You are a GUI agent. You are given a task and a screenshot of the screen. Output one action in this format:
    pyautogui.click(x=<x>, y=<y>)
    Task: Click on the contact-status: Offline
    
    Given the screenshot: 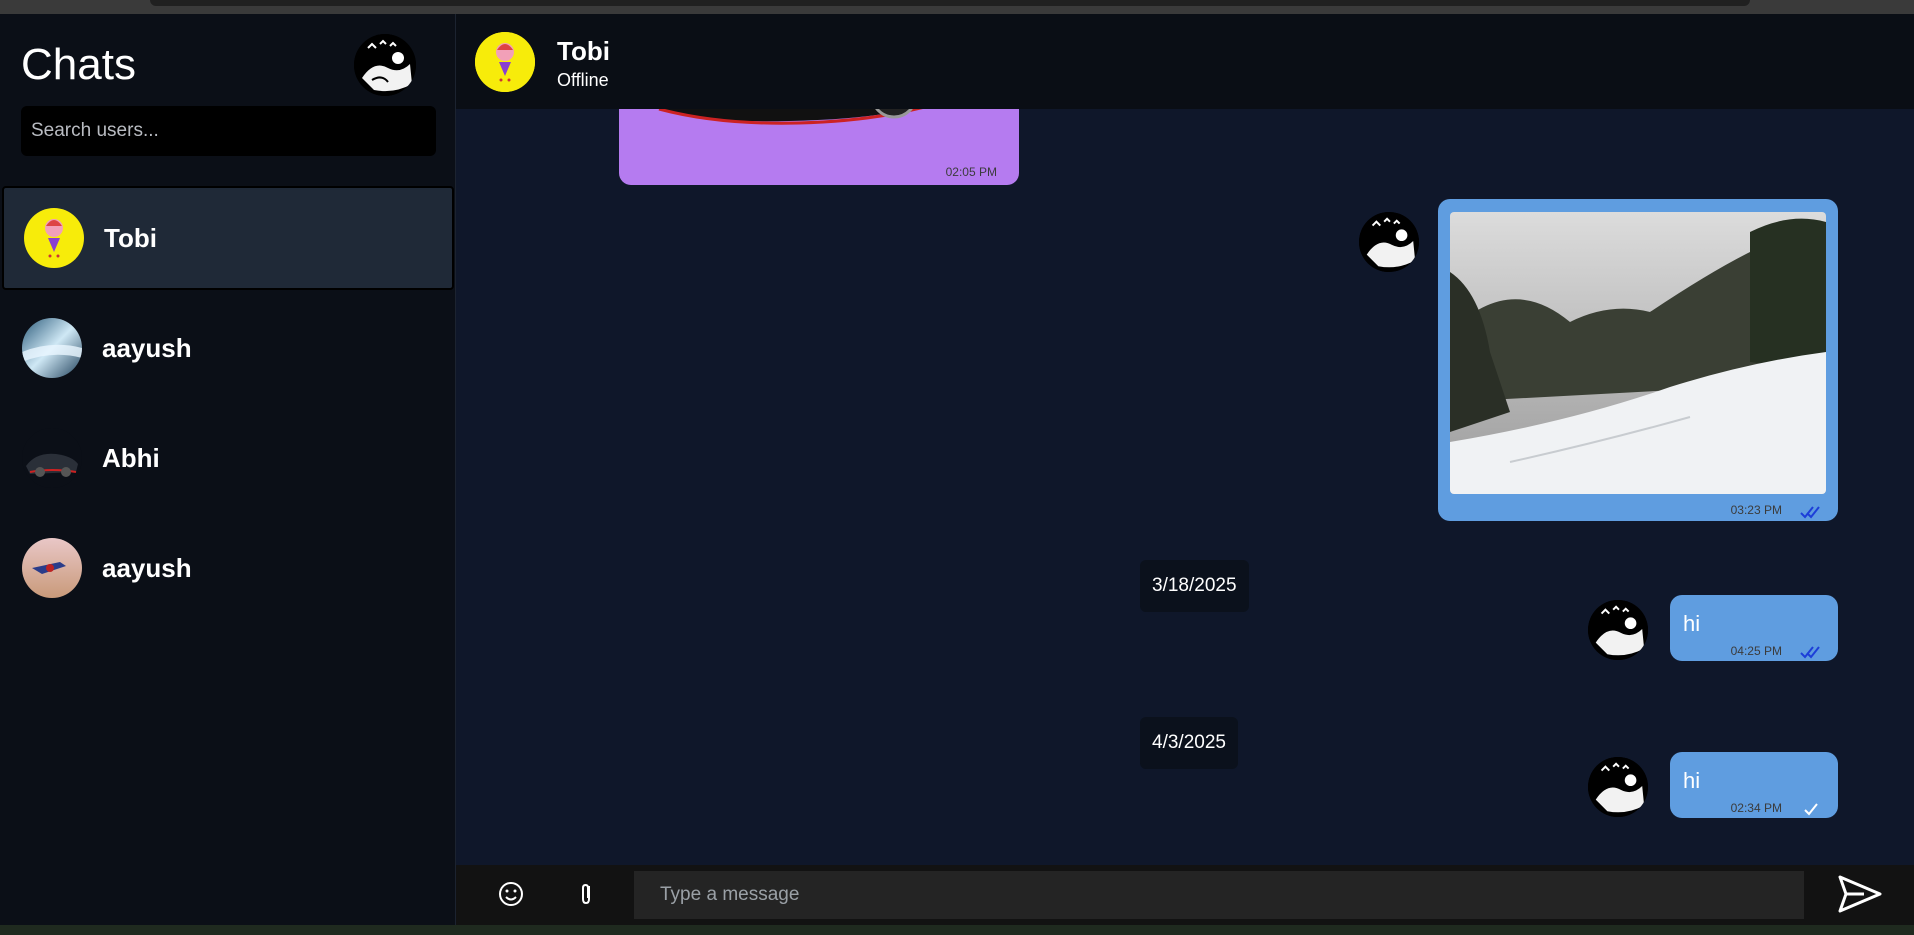 What is the action you would take?
    pyautogui.click(x=583, y=80)
    